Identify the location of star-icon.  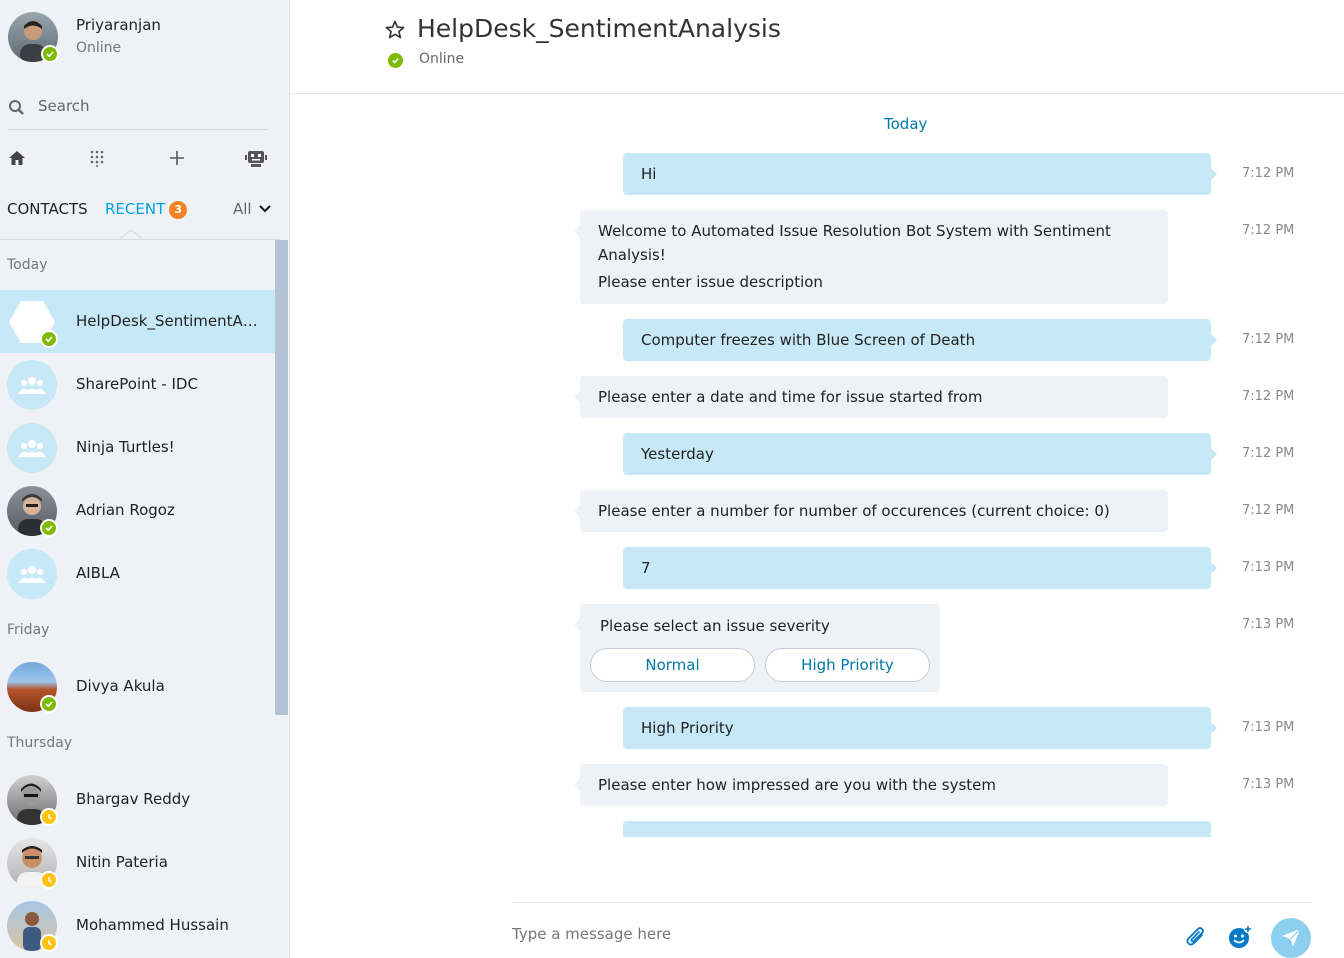
(395, 30).